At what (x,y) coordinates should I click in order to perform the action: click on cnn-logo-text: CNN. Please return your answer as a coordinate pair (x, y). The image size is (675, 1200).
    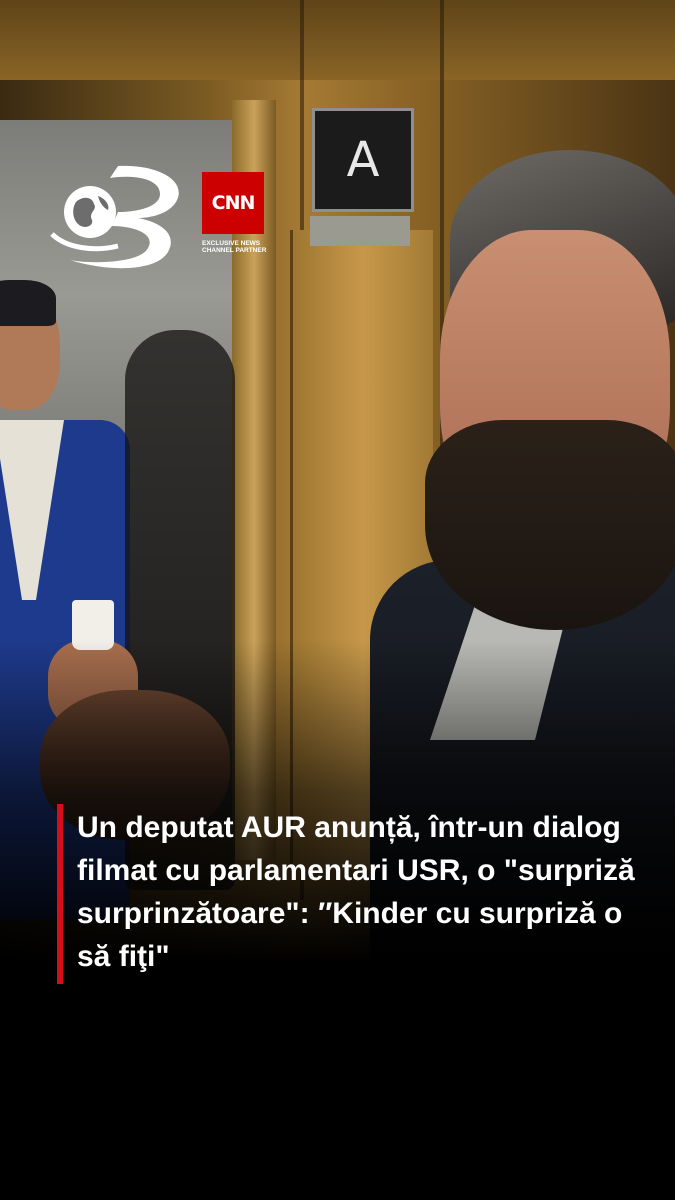
    Looking at the image, I should click on (233, 203).